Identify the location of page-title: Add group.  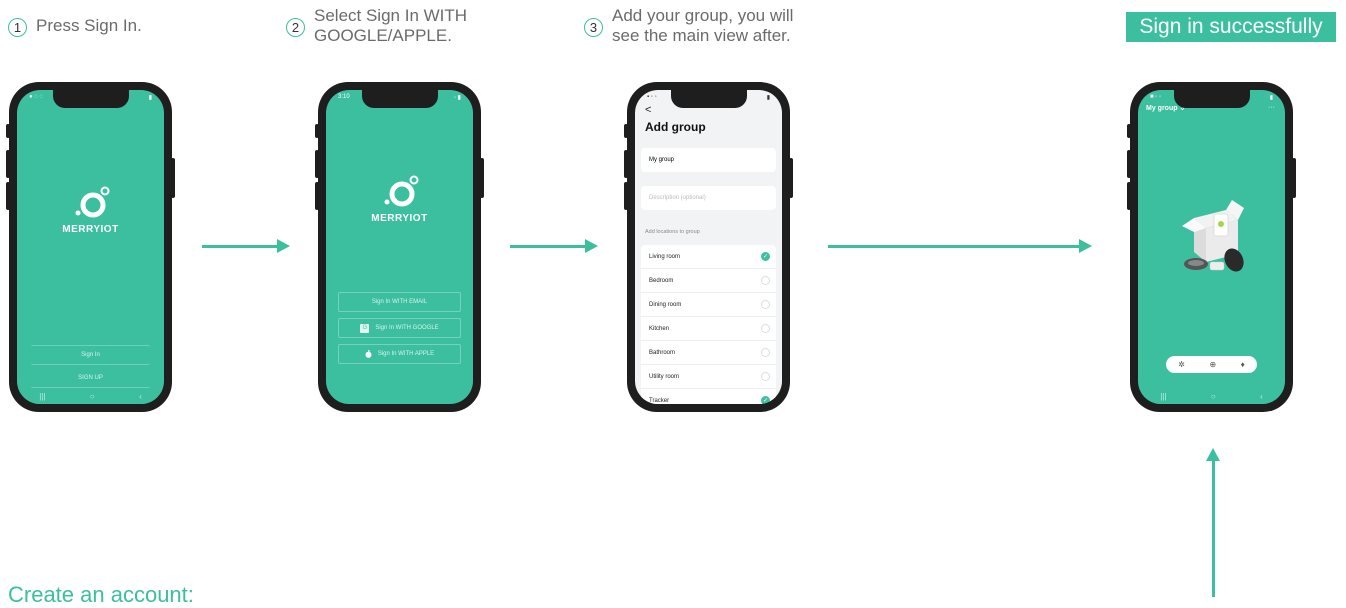
(675, 127).